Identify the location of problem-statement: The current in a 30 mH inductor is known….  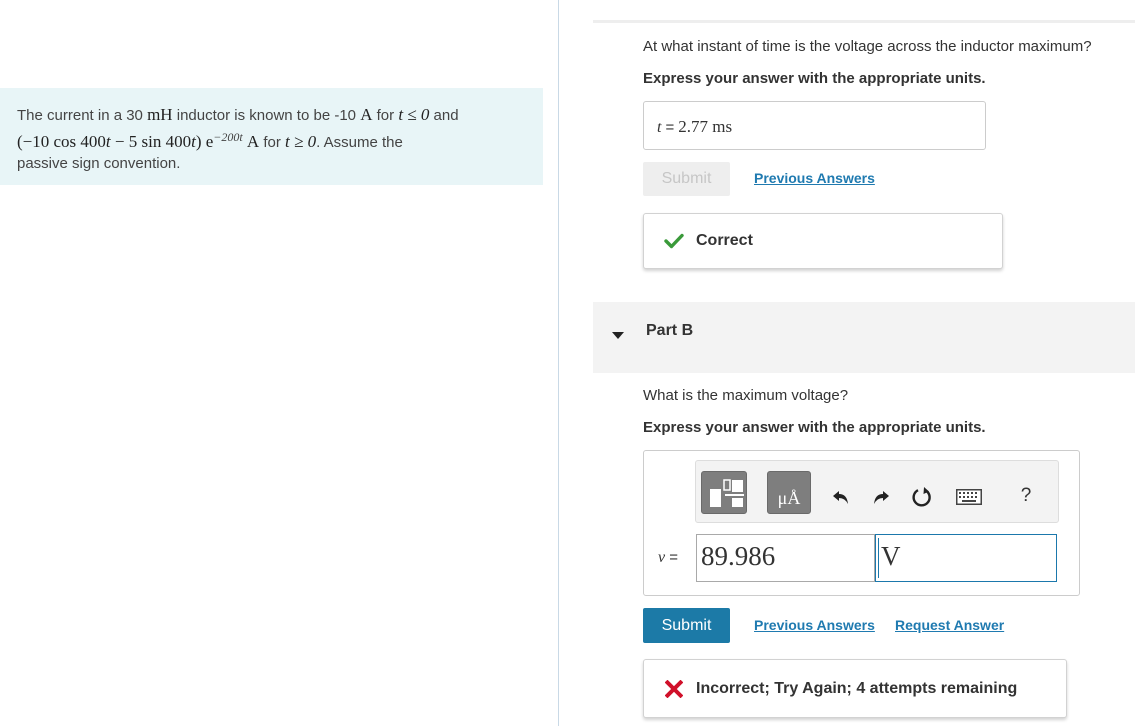
(271, 136).